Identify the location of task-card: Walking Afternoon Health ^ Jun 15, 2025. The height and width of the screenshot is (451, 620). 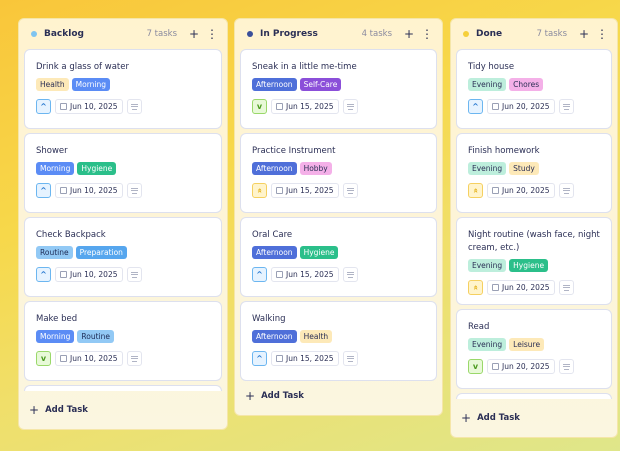
(338, 341).